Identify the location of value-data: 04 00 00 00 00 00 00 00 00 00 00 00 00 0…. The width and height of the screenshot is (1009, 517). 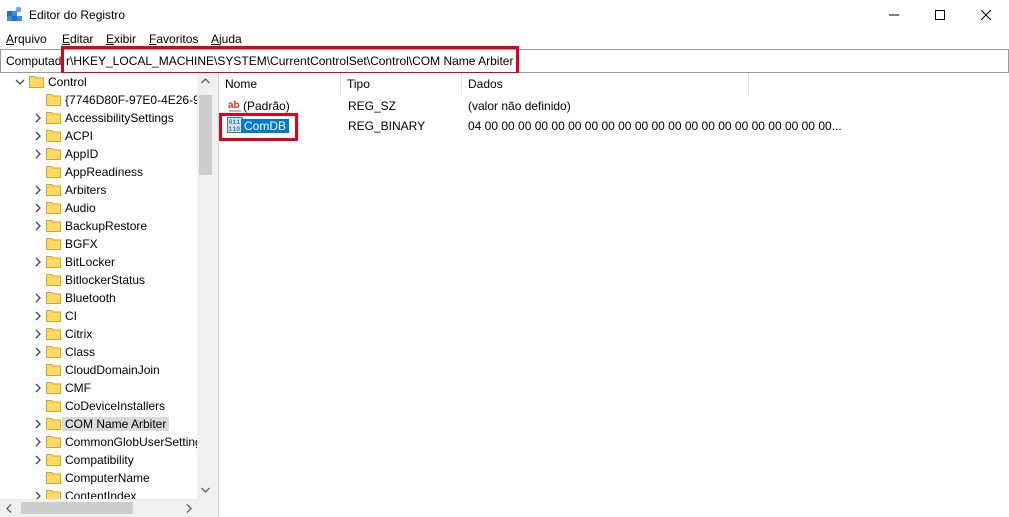
(655, 126).